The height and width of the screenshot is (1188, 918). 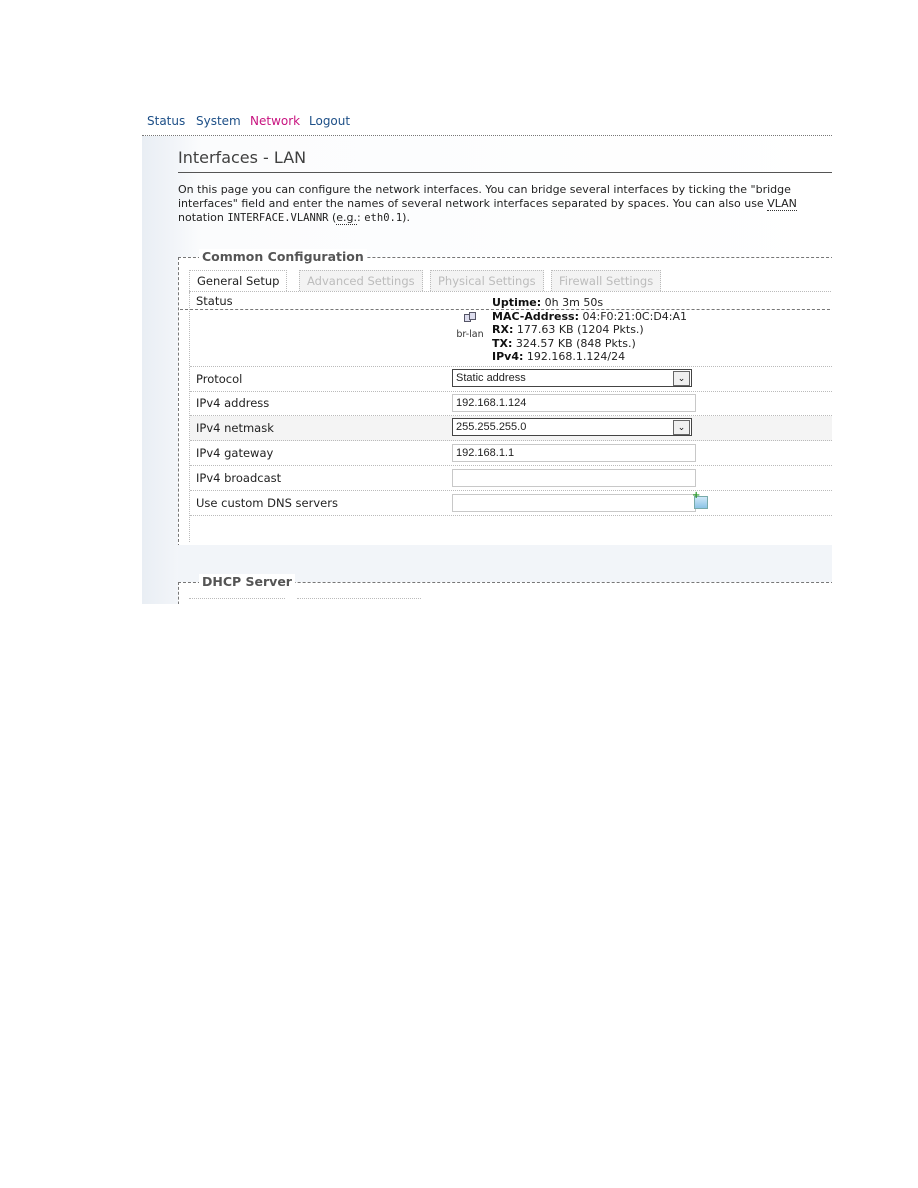 What do you see at coordinates (361, 280) in the screenshot?
I see `tab-advanced-settings: Advanced Settings` at bounding box center [361, 280].